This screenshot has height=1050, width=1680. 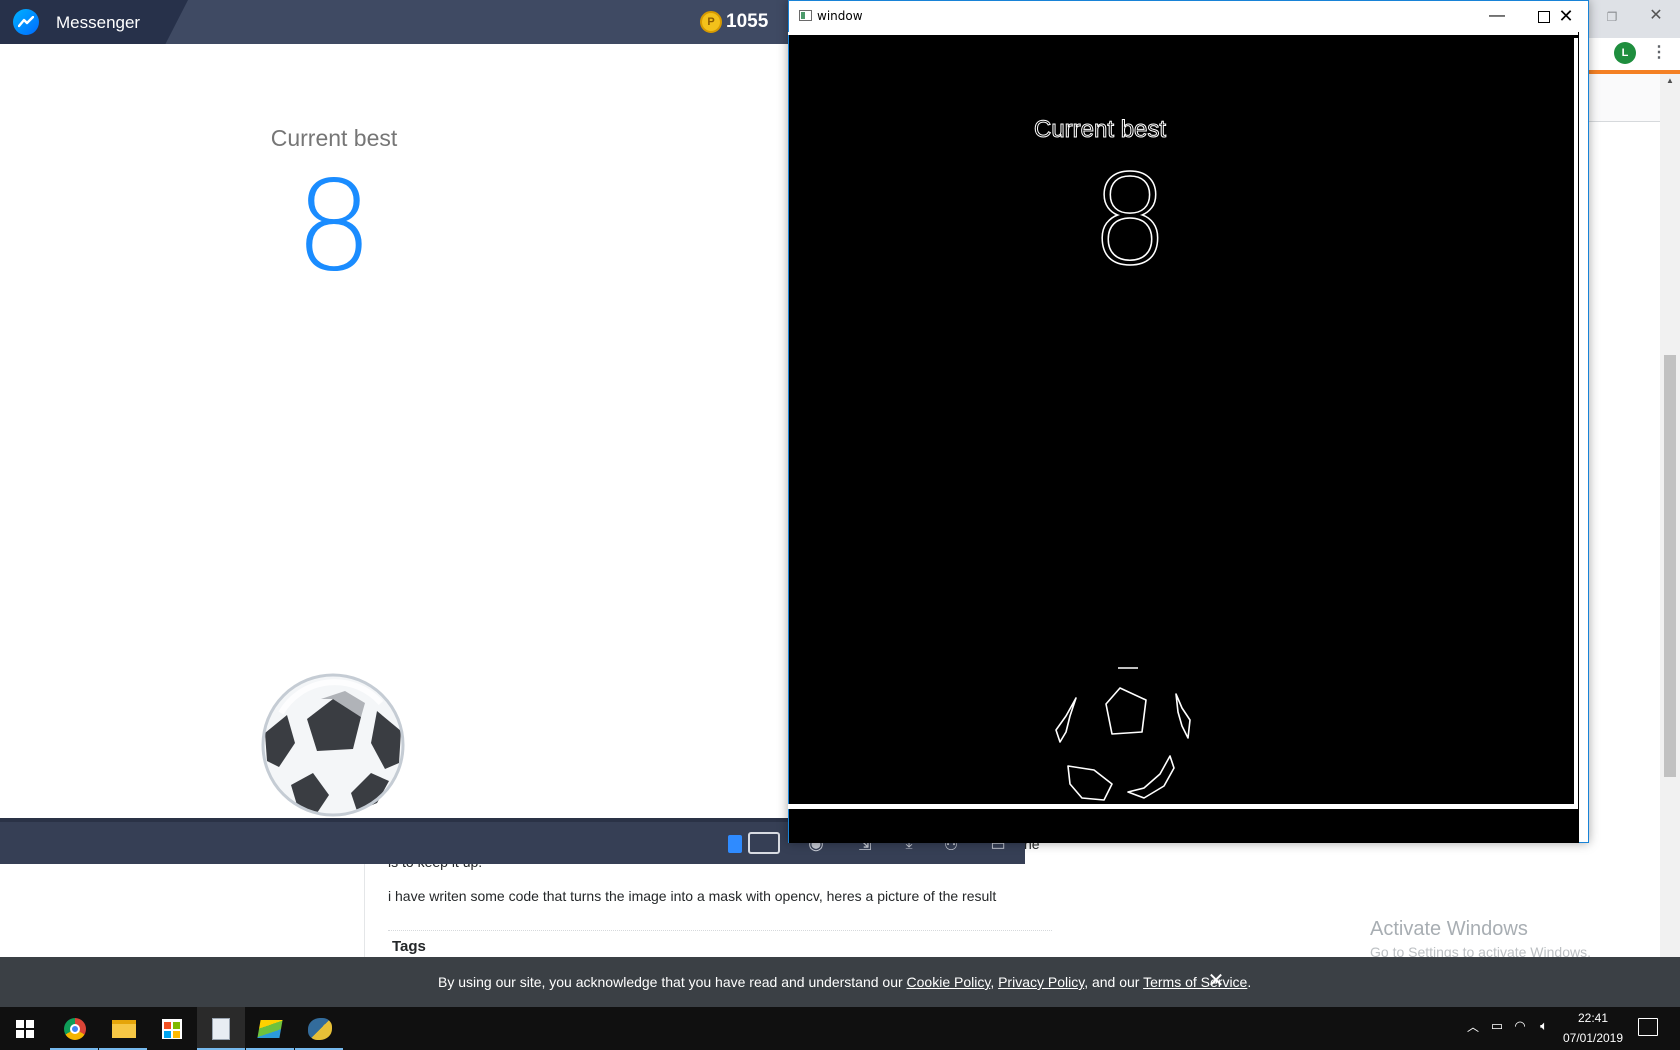 I want to click on page-scrollbar-thumb, so click(x=1670, y=566).